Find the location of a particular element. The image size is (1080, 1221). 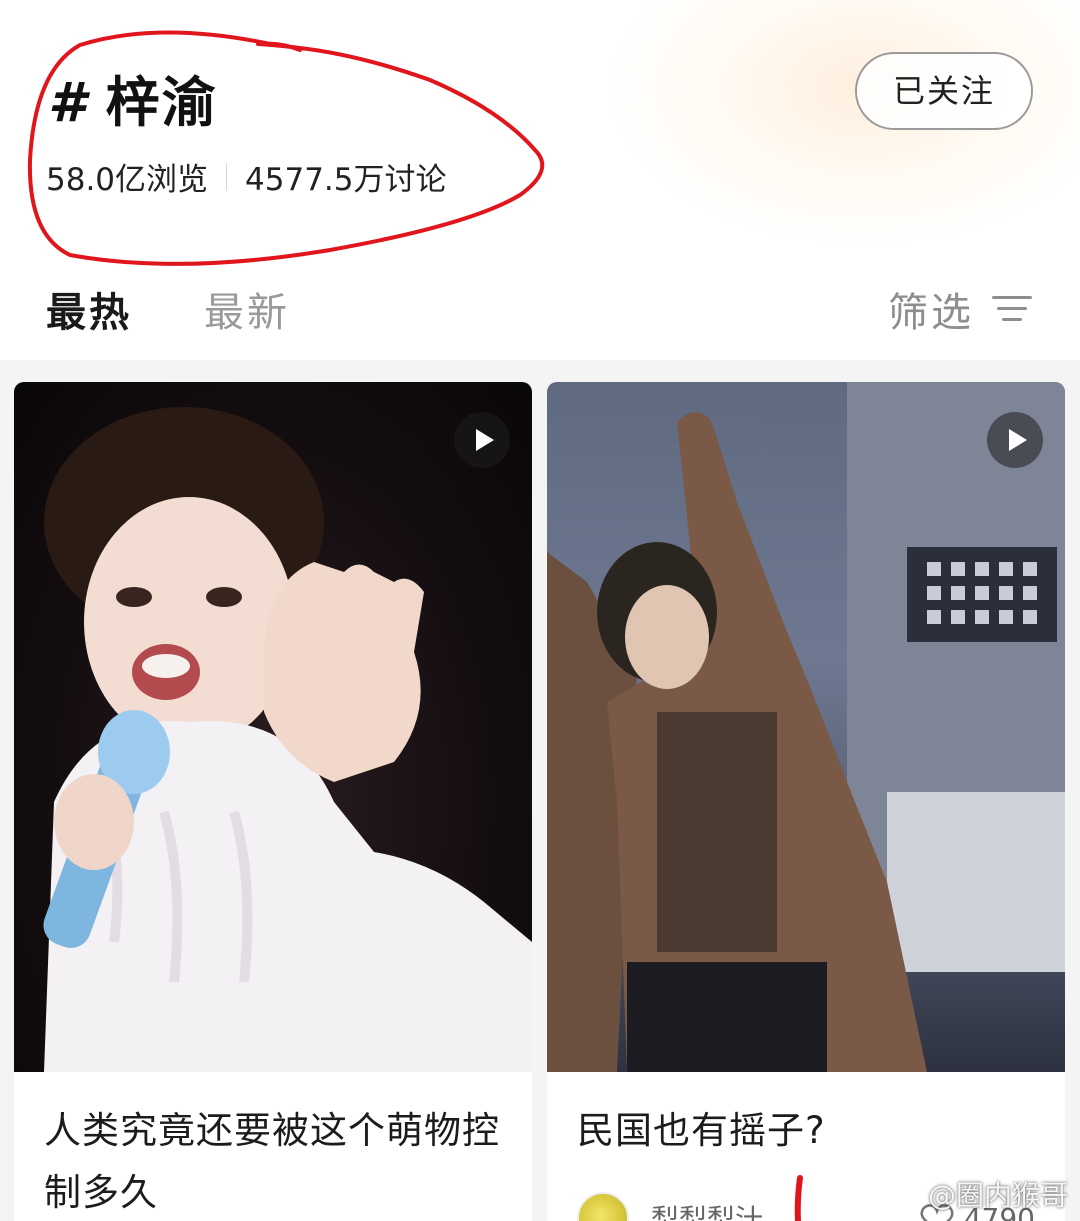

author-name: 梨梨梨汁 is located at coordinates (707, 1209).